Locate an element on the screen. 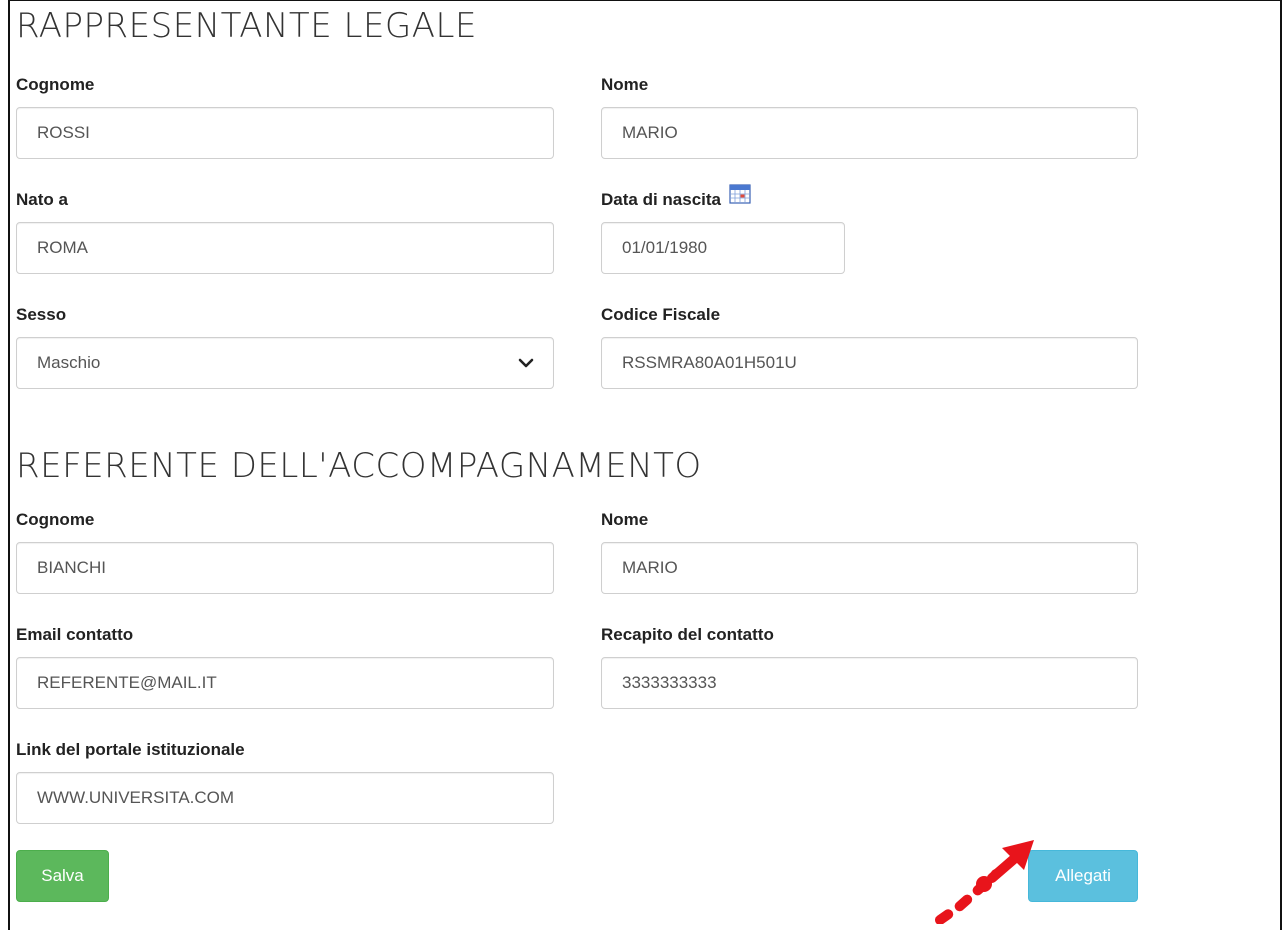 The image size is (1283, 930). referente-link-input: WWW.UNIVERSITA.COM is located at coordinates (285, 798).